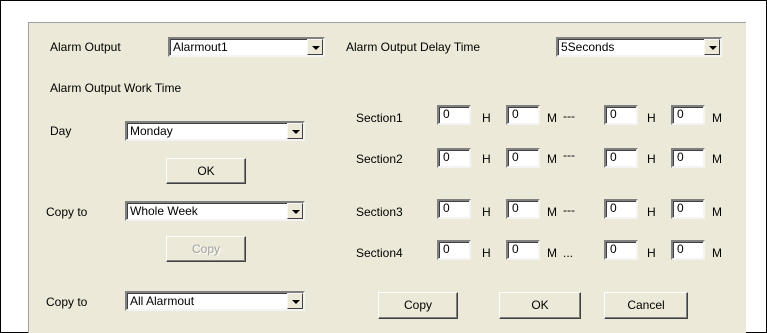 Image resolution: width=767 pixels, height=333 pixels. I want to click on delay-time-value: 5Seconds, so click(588, 47).